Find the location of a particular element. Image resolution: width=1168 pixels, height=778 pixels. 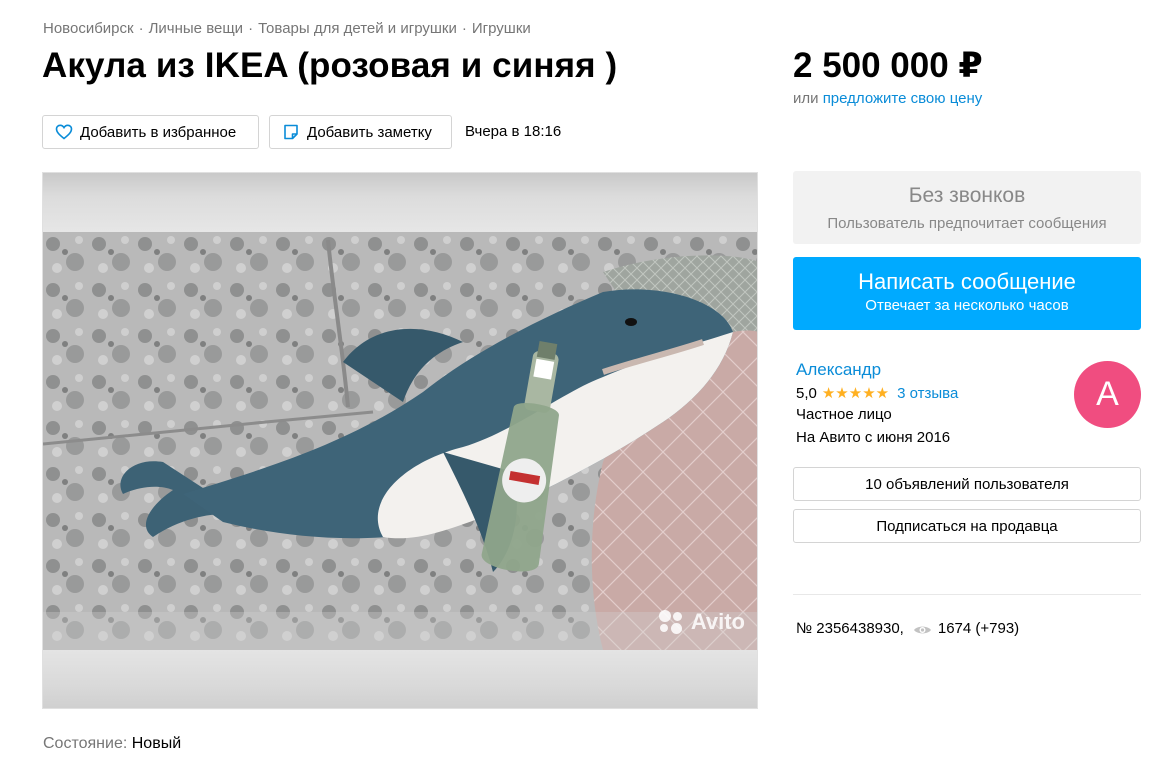

add-to-favorites-button: Добавить в избранное is located at coordinates (150, 132).